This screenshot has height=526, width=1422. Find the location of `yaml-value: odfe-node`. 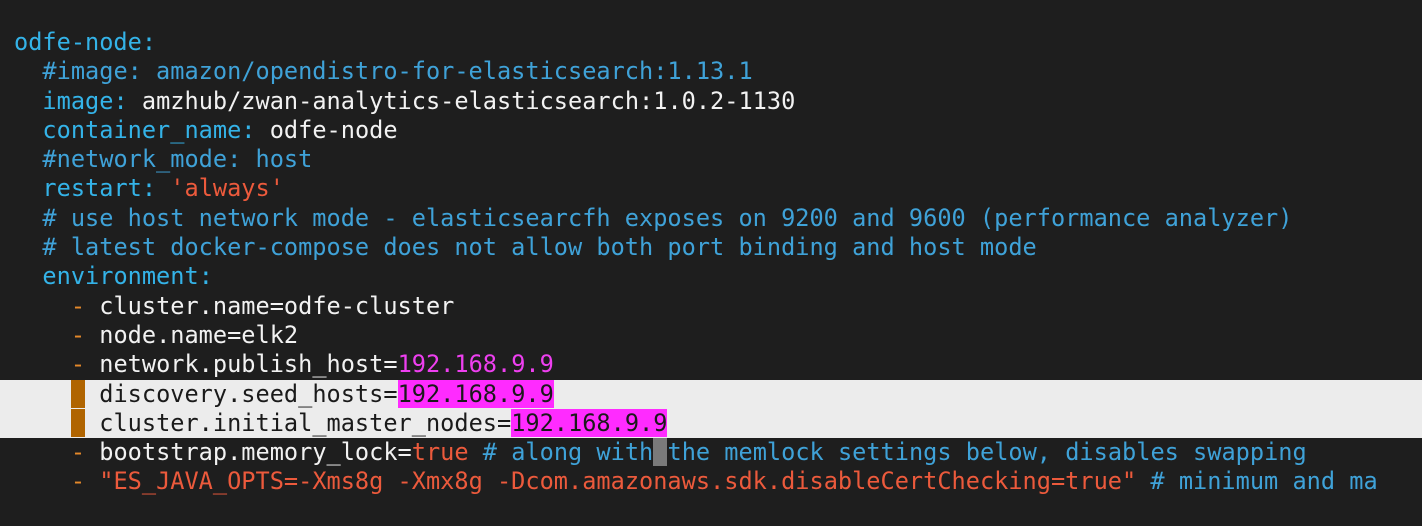

yaml-value: odfe-node is located at coordinates (326, 129).